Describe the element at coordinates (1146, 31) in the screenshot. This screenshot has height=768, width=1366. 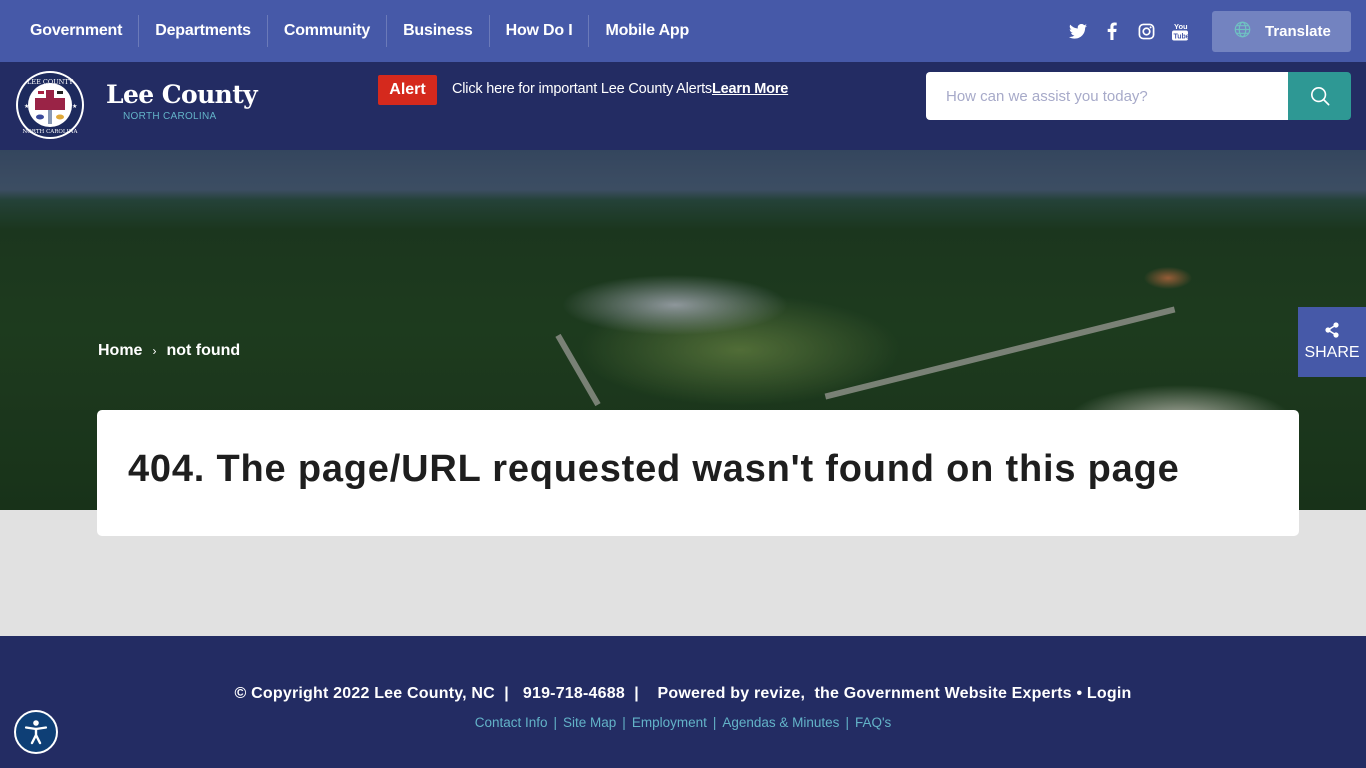
I see `instagram-icon` at that location.